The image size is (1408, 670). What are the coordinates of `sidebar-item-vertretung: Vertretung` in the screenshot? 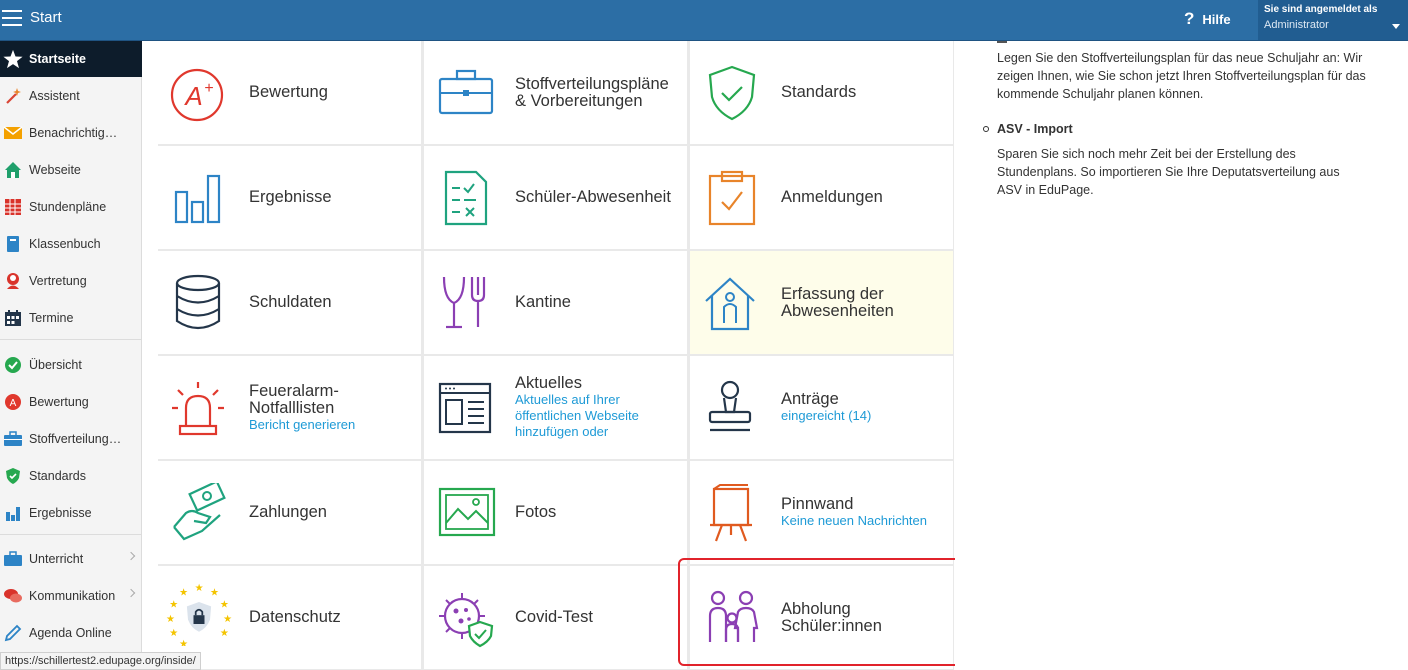 It's located at (71, 281).